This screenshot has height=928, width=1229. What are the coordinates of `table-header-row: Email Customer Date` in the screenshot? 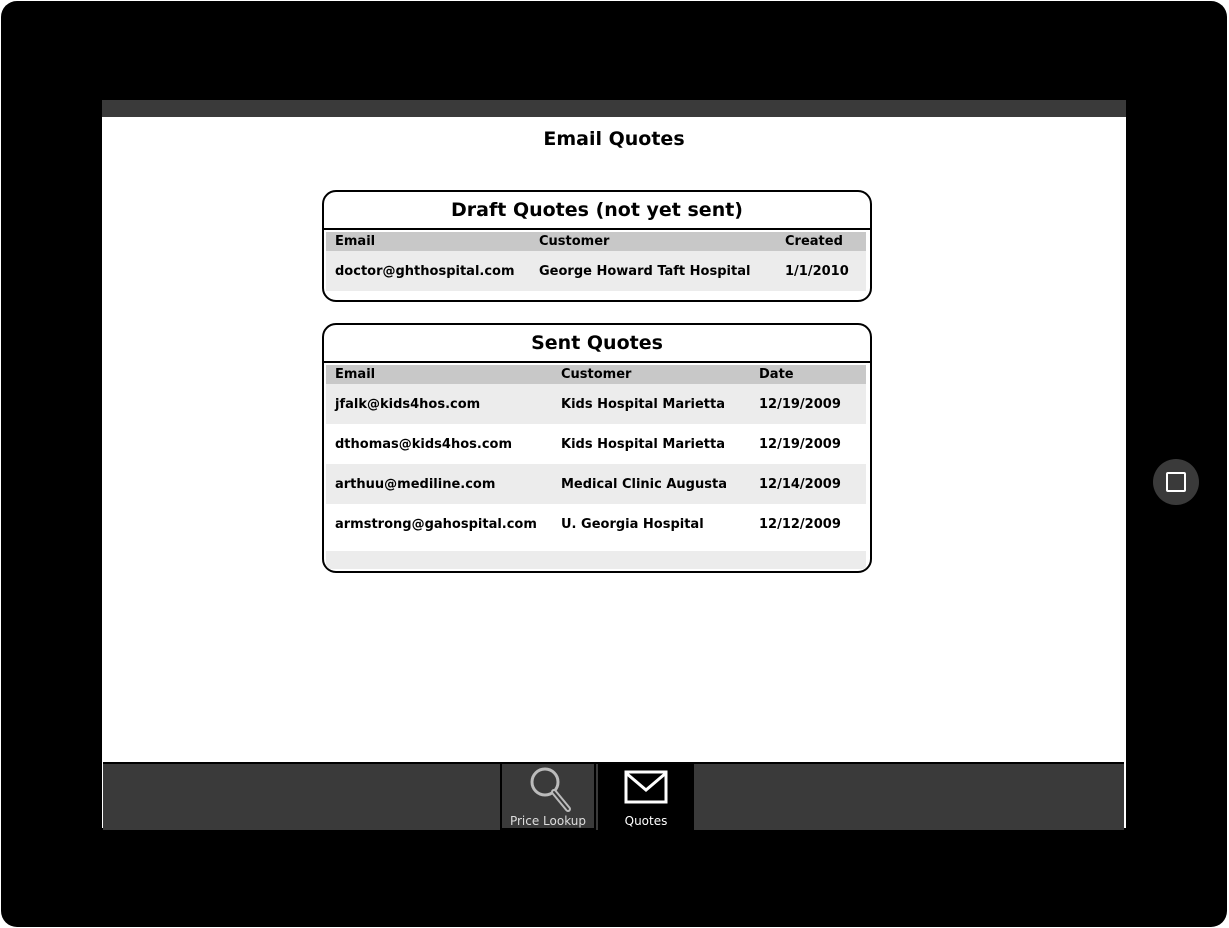 It's located at (596, 374).